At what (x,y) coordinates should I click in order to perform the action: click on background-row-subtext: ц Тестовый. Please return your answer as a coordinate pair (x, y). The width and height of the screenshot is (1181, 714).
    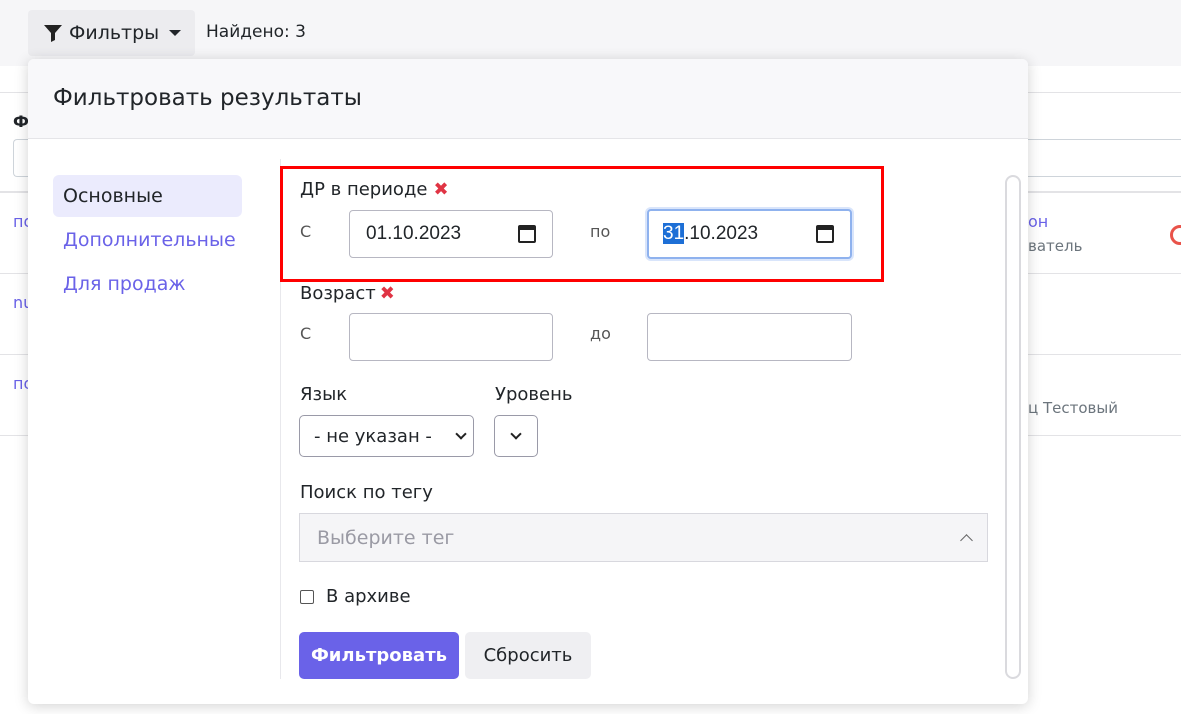
    Looking at the image, I should click on (1073, 408).